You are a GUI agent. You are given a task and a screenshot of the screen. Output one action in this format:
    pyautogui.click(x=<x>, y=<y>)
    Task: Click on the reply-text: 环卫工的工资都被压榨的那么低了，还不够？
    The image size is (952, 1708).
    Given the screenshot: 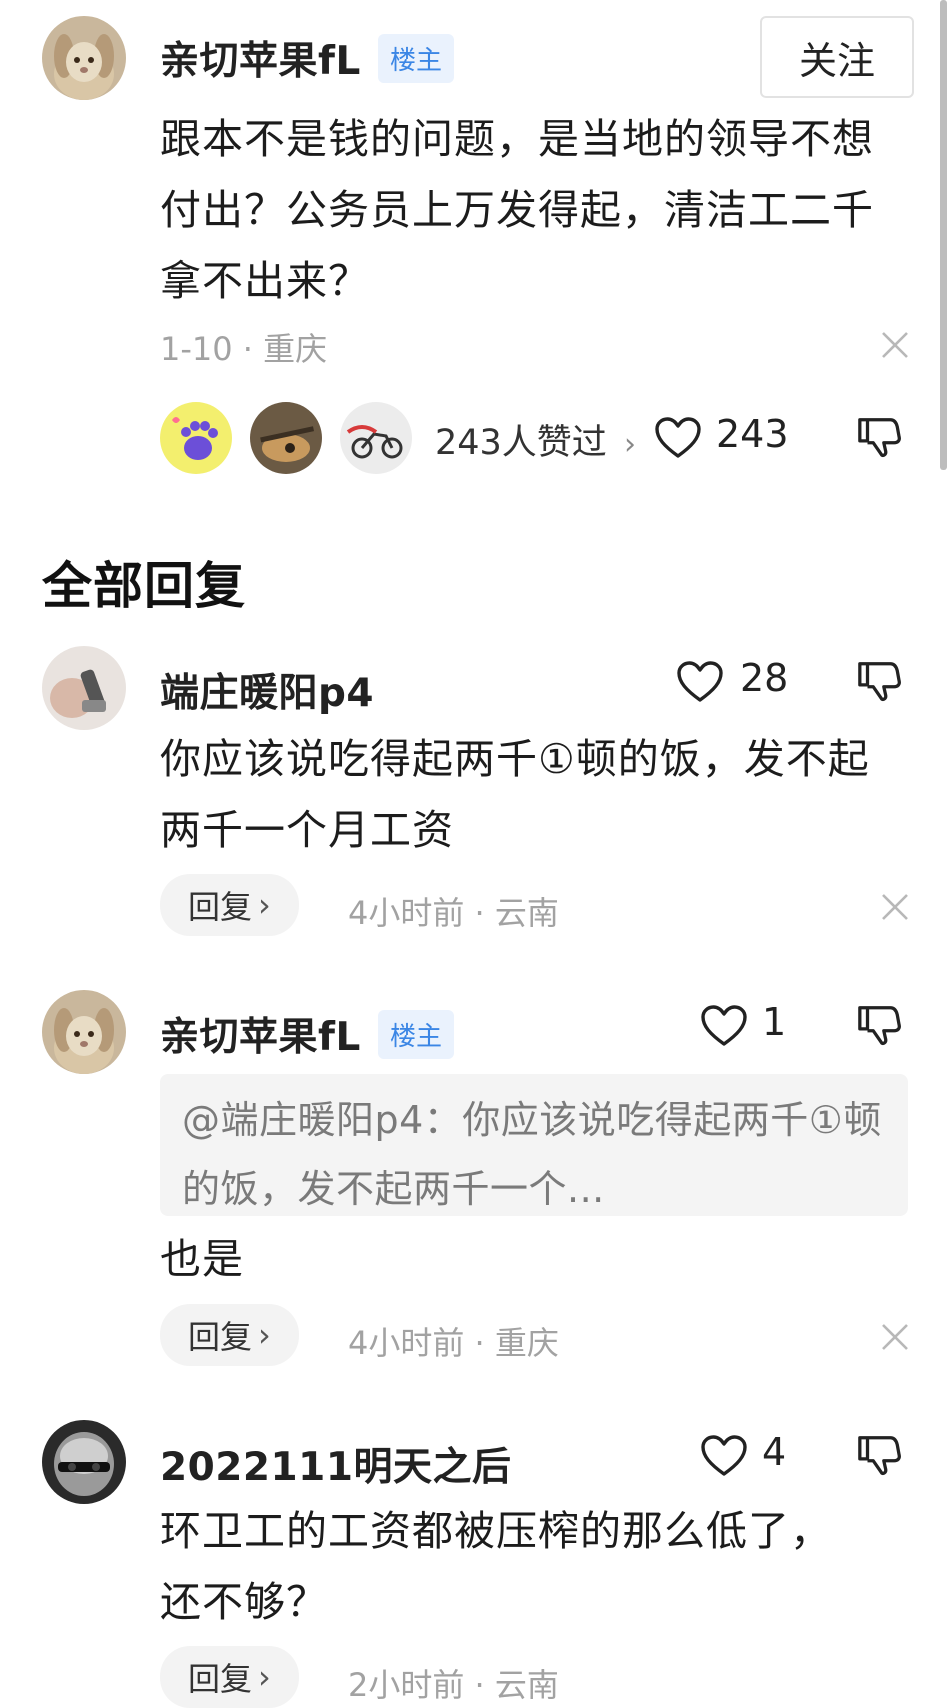 What is the action you would take?
    pyautogui.click(x=496, y=1566)
    